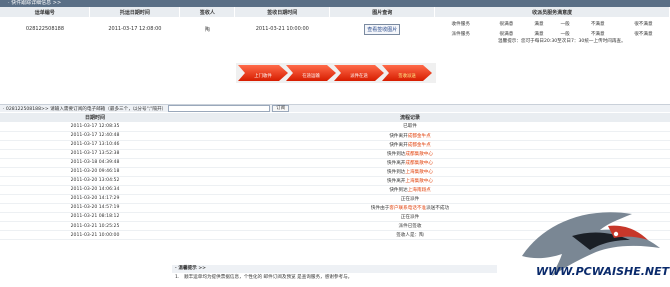  I want to click on progress-step-label: 在途运输, so click(311, 76).